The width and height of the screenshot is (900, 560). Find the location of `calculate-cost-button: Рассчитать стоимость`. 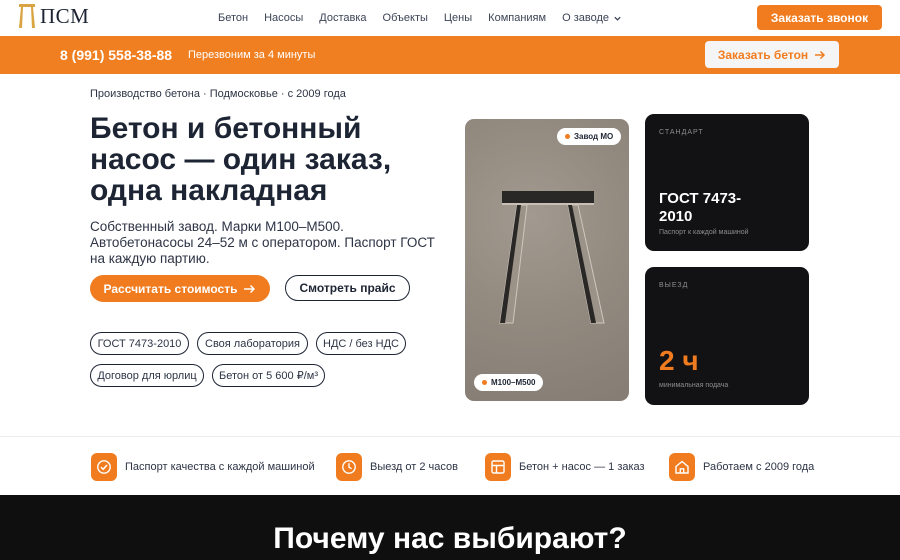

calculate-cost-button: Рассчитать стоимость is located at coordinates (180, 288).